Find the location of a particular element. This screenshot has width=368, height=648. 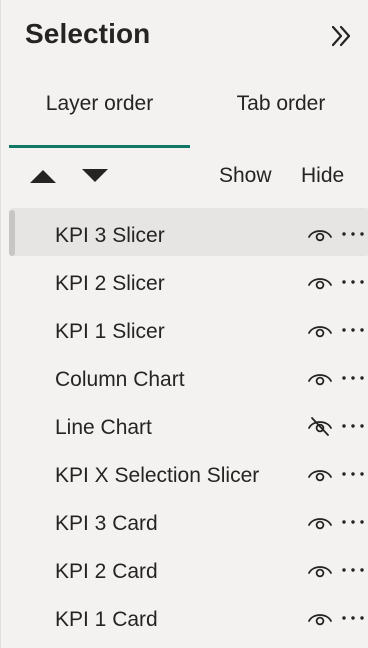

layer-label: KPI 2 Card is located at coordinates (106, 571).